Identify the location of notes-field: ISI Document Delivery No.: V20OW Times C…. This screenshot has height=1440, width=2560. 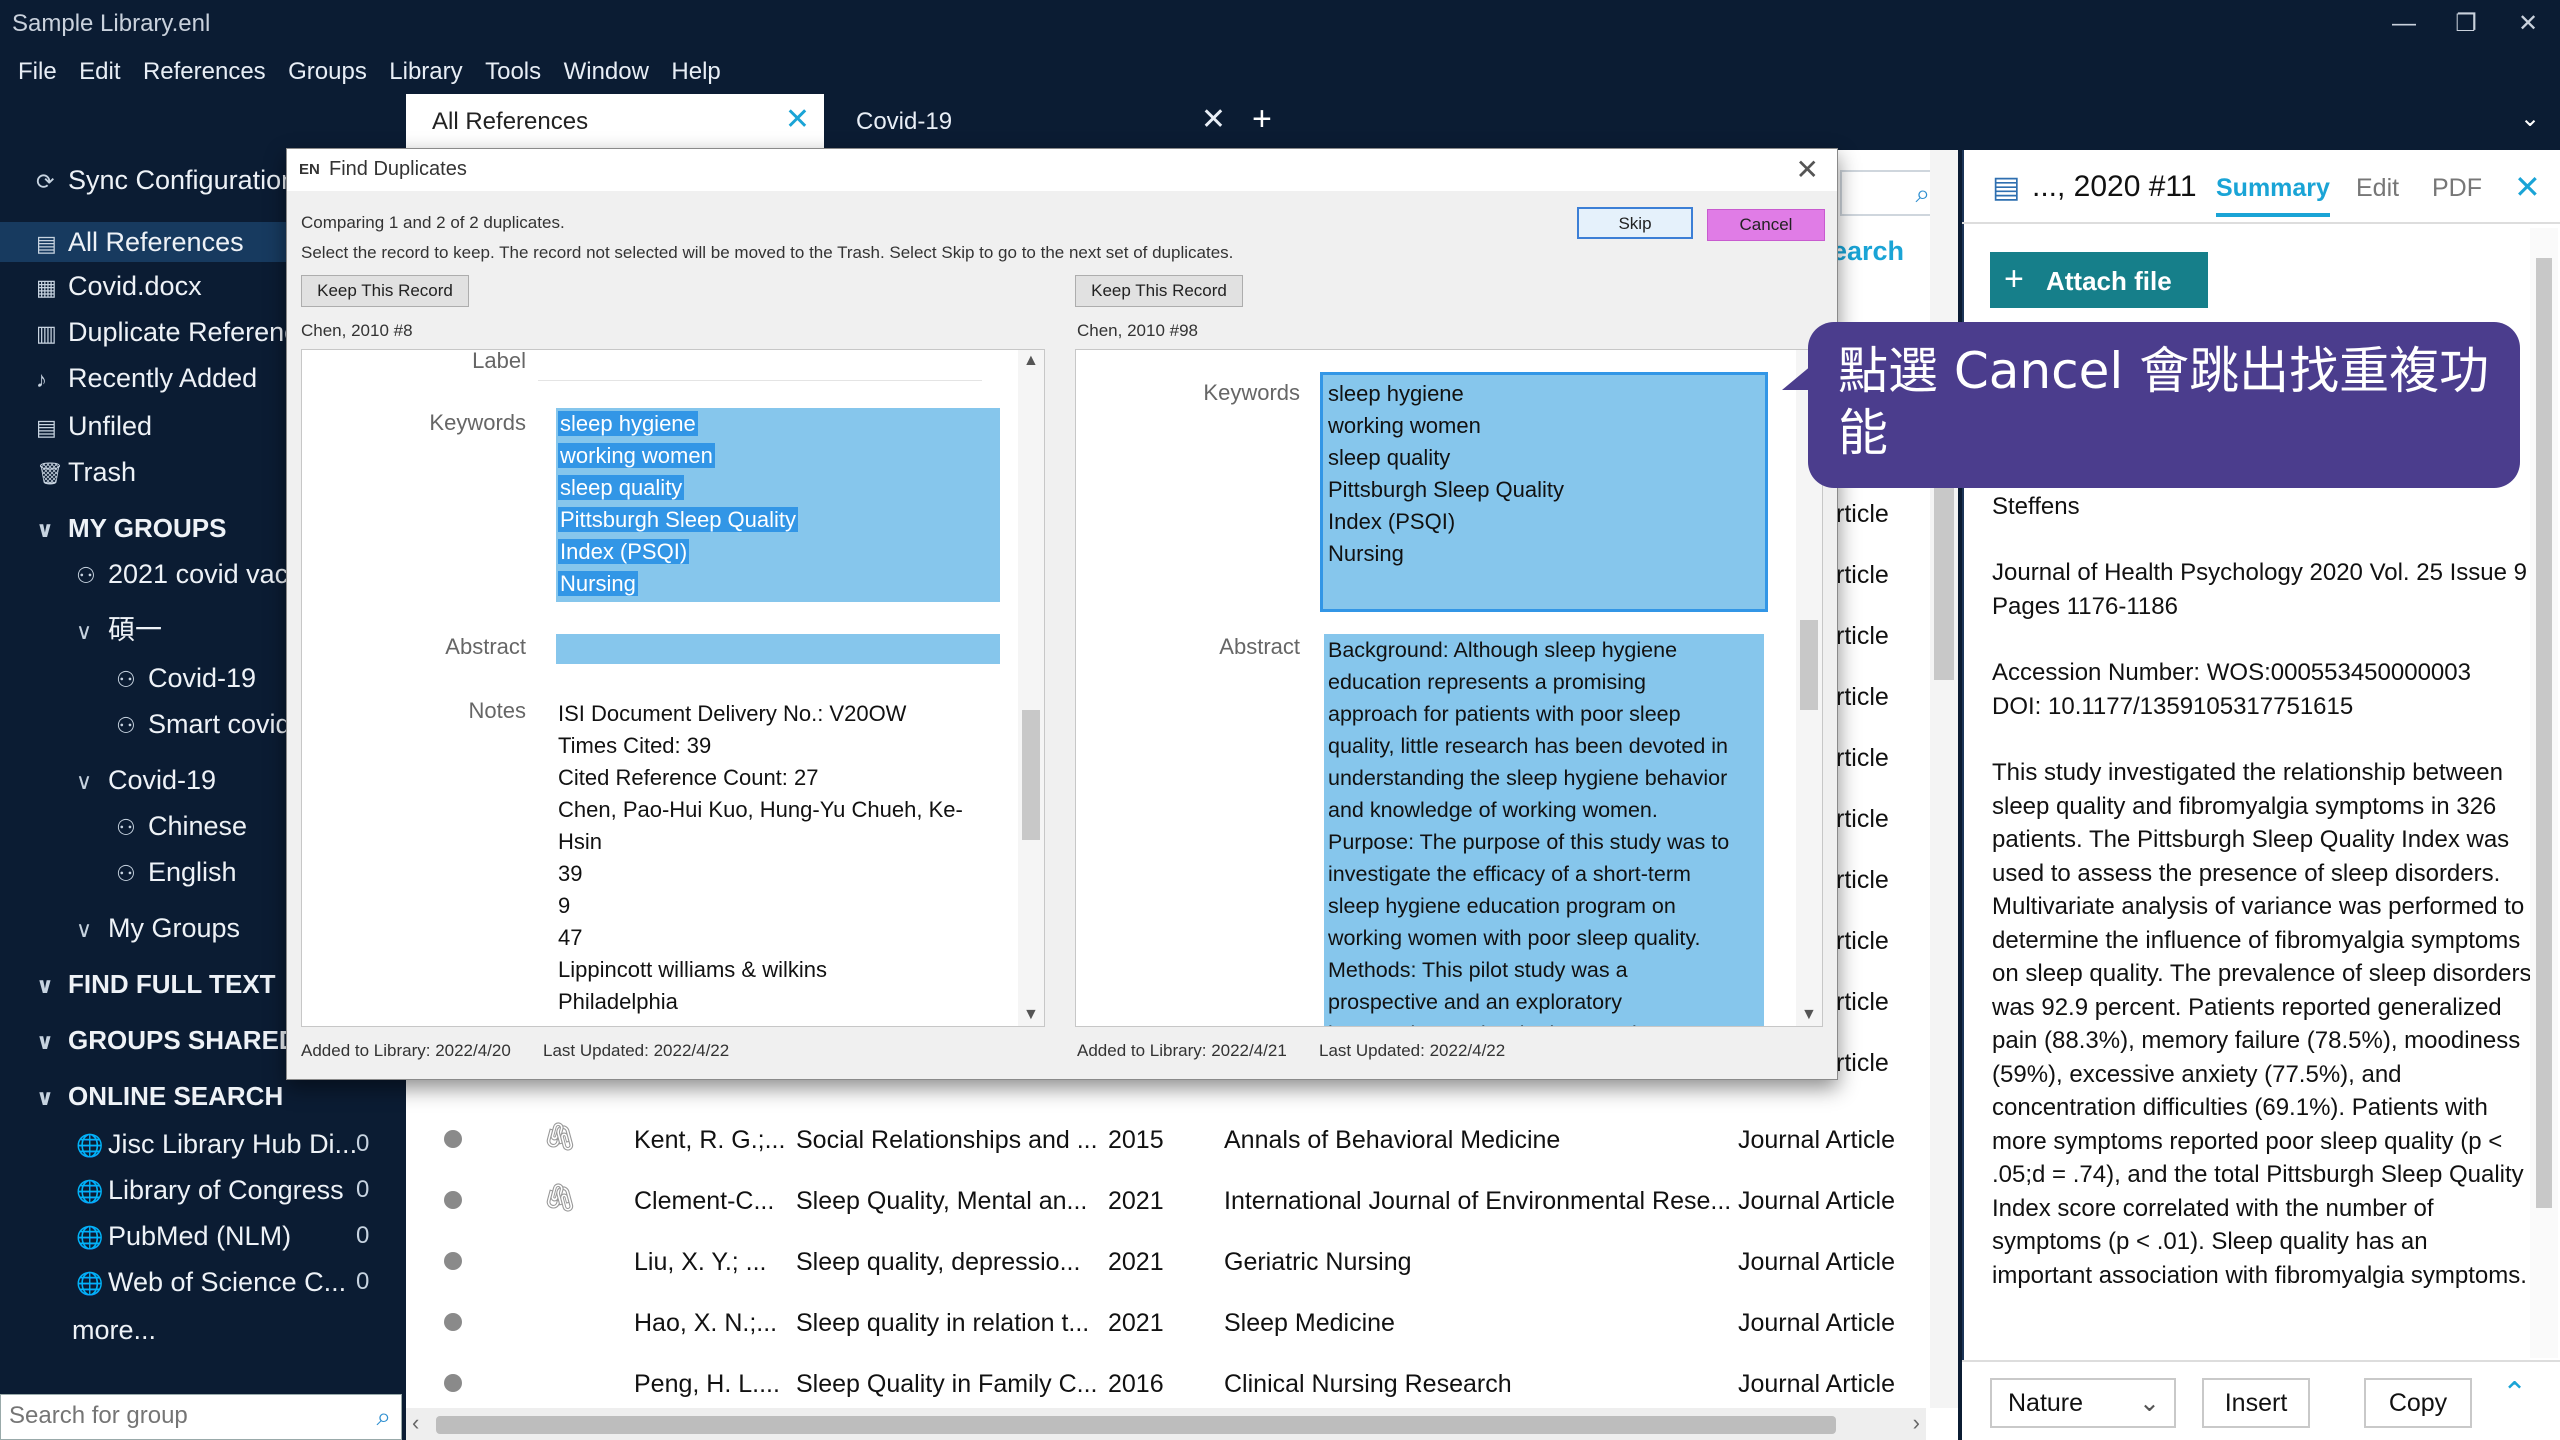
(760, 858).